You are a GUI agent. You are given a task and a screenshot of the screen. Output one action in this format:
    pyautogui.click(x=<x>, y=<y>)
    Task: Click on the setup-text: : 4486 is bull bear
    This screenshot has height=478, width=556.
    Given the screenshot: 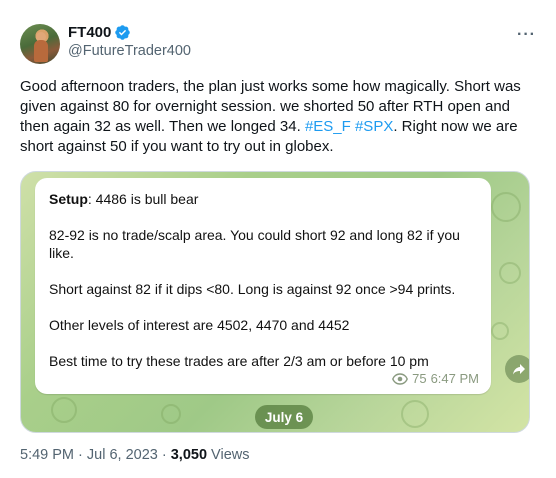 What is the action you would take?
    pyautogui.click(x=143, y=199)
    